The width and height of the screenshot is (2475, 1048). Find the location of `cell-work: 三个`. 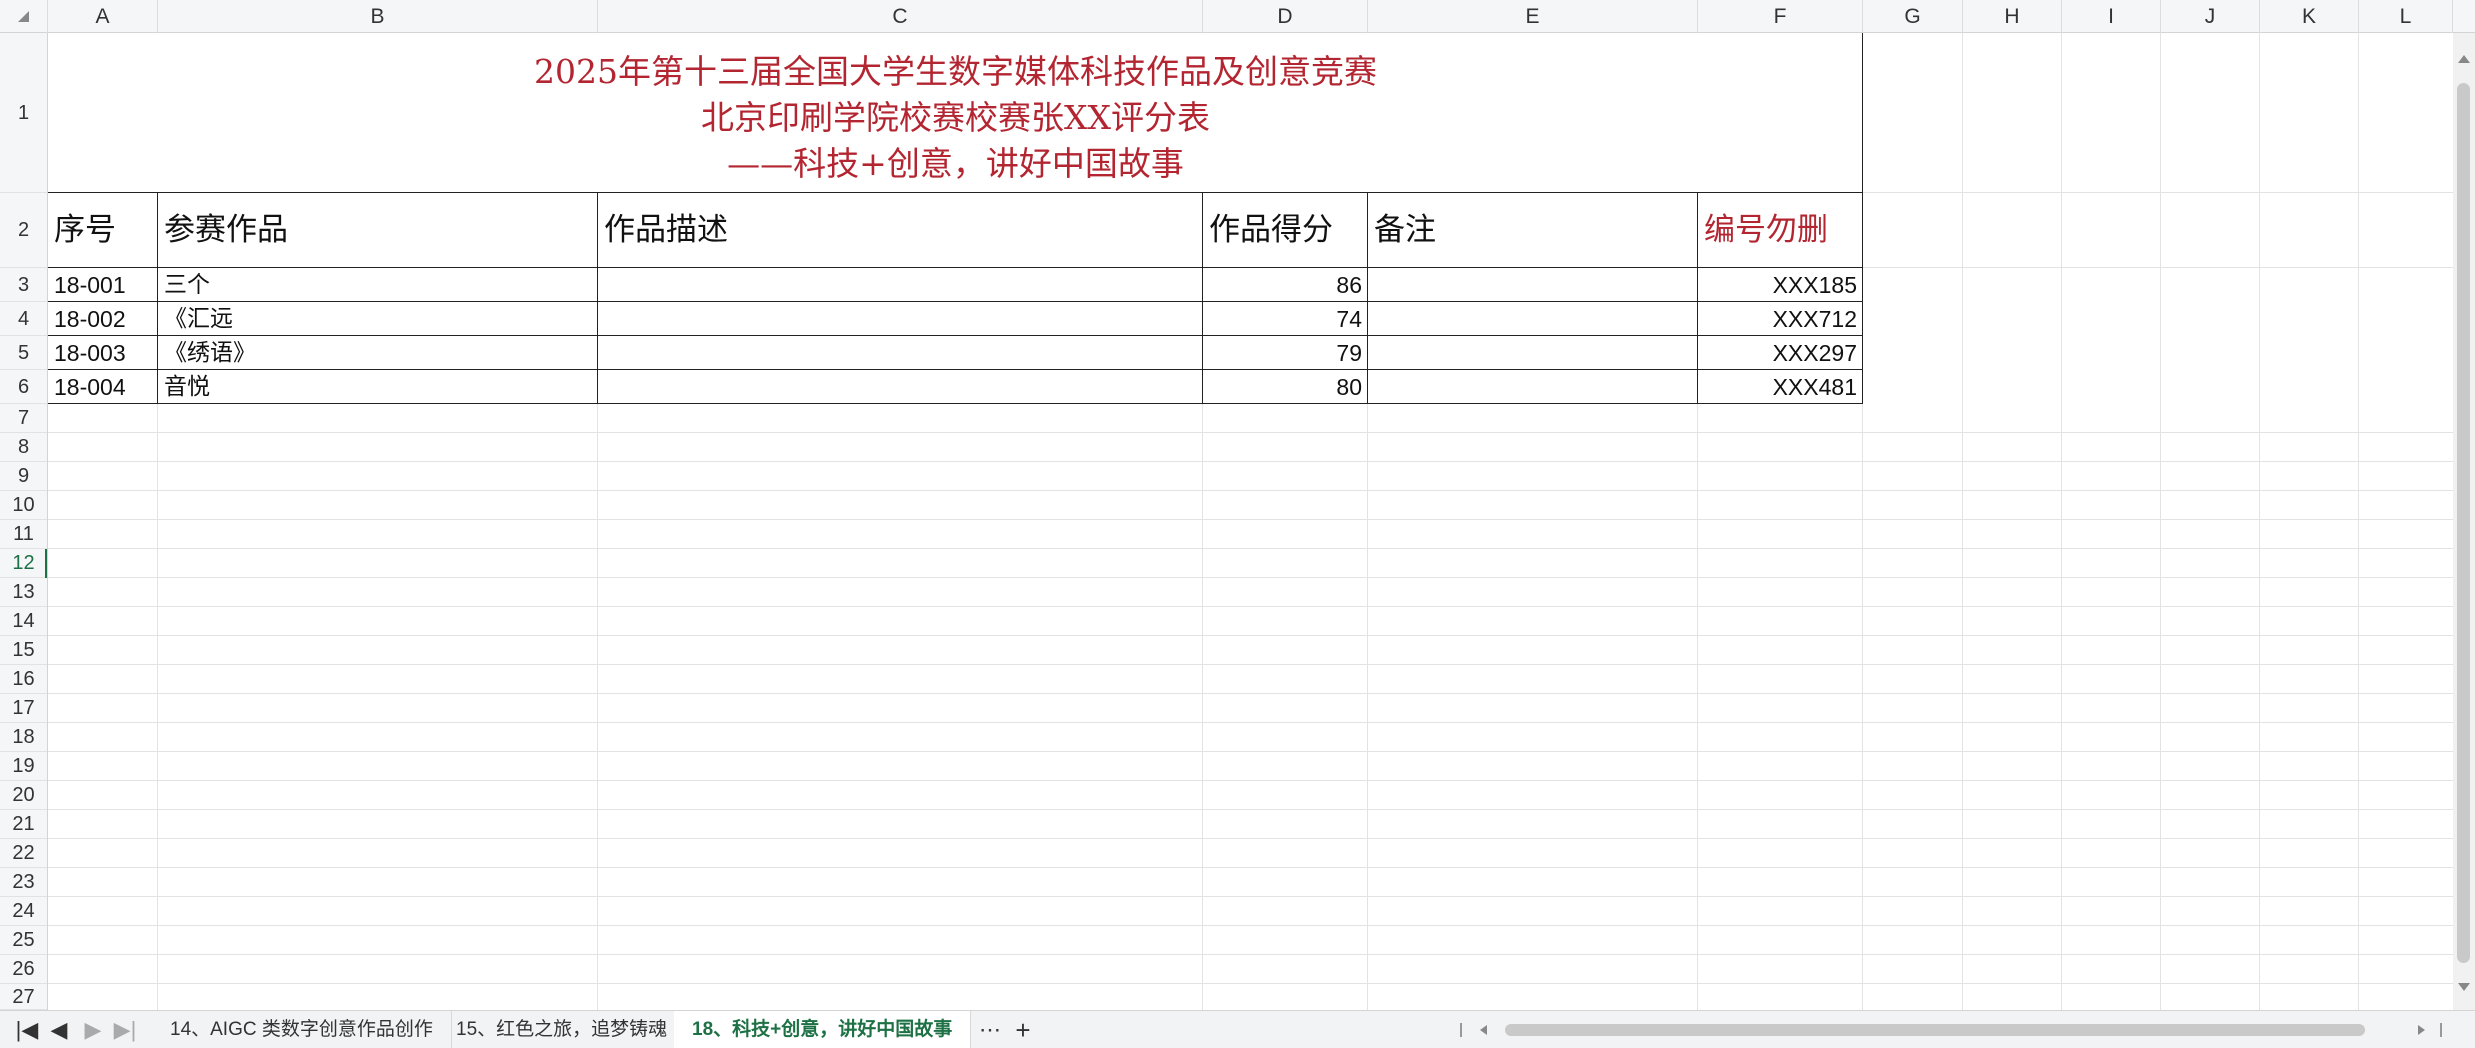

cell-work: 三个 is located at coordinates (378, 285).